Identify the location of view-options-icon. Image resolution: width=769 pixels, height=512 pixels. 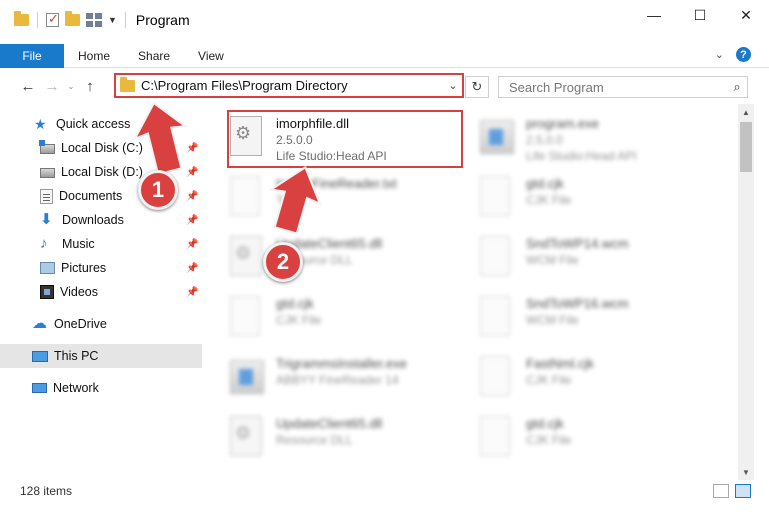
(94, 20).